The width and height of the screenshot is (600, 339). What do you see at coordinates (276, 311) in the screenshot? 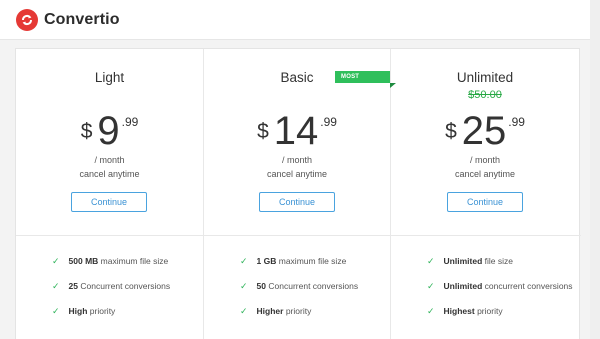
I see `feature-item: ✓ Higher priority` at bounding box center [276, 311].